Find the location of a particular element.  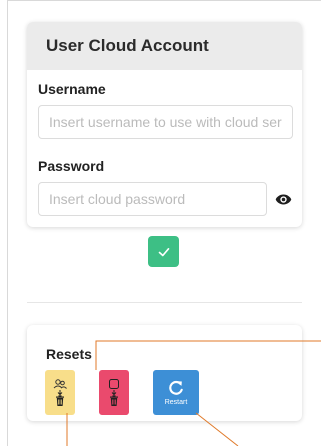

users-trash-icon is located at coordinates (60, 392).